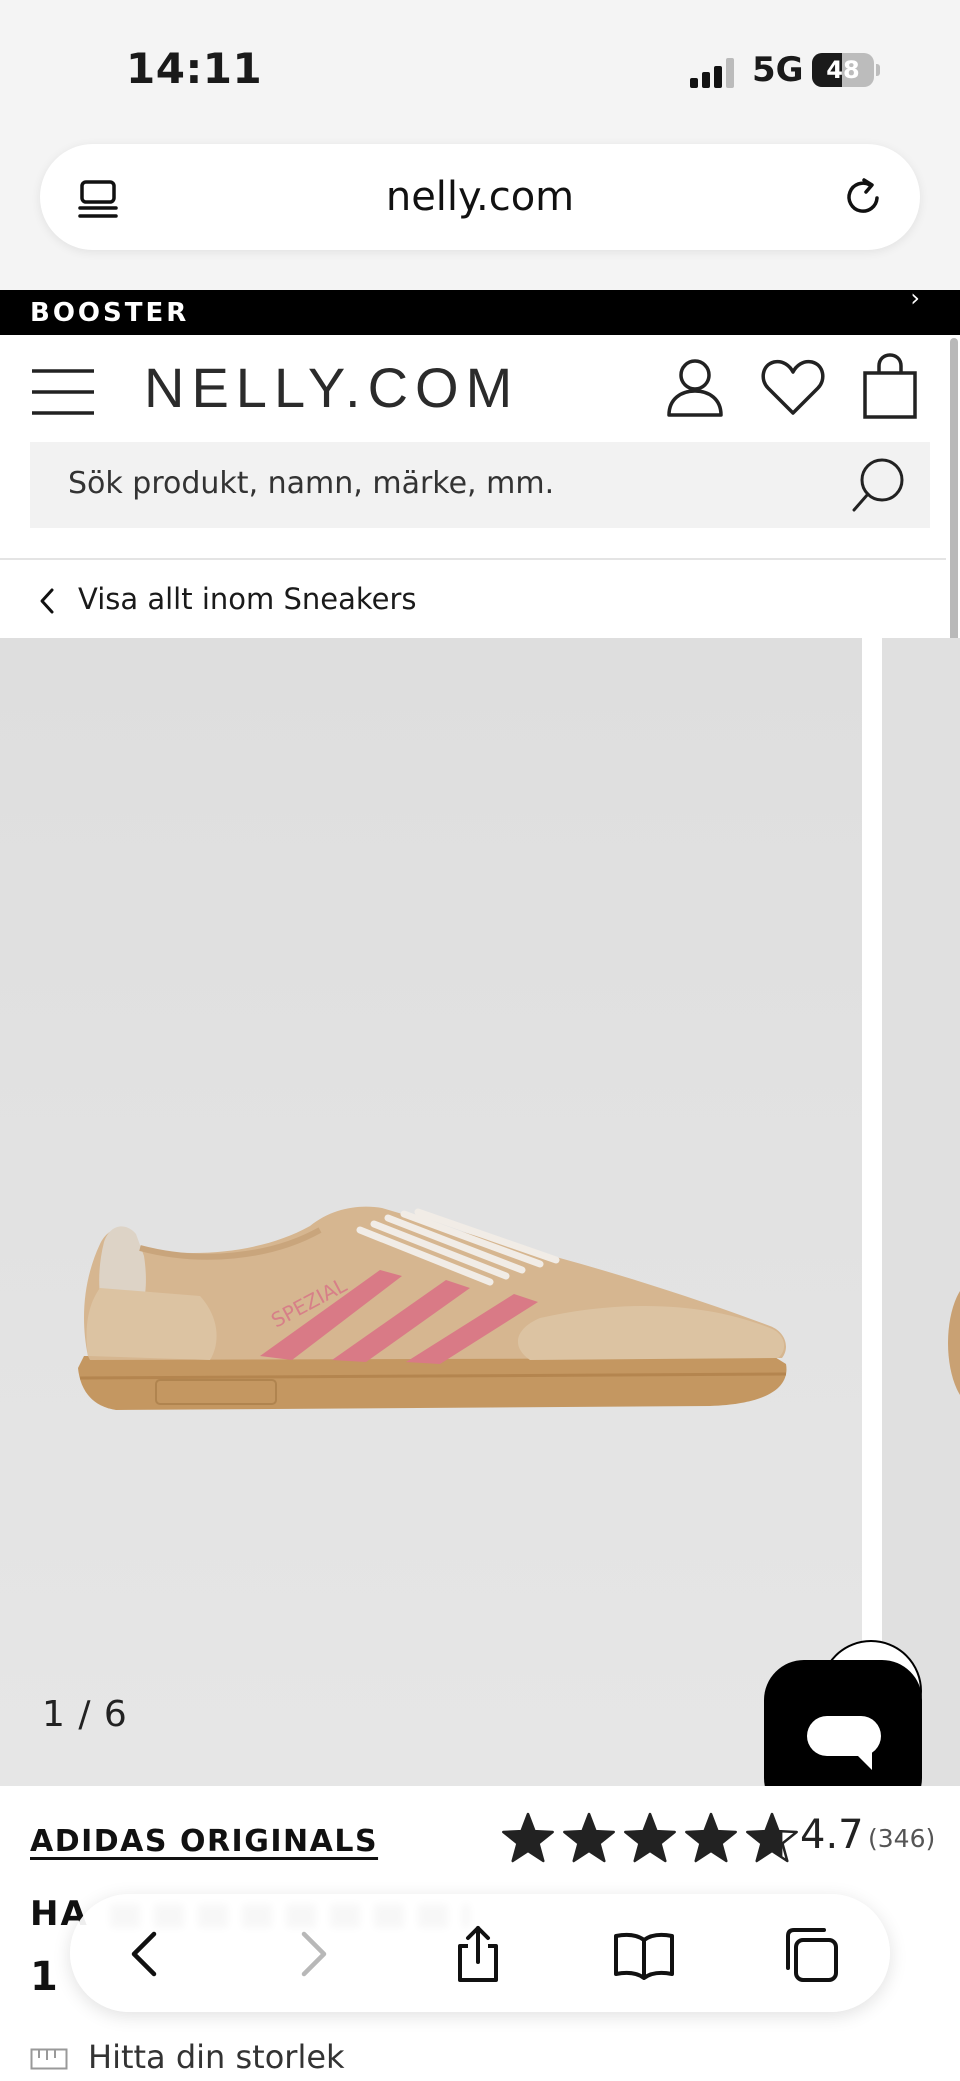 This screenshot has height=2081, width=960. I want to click on ruler-icon, so click(49, 2059).